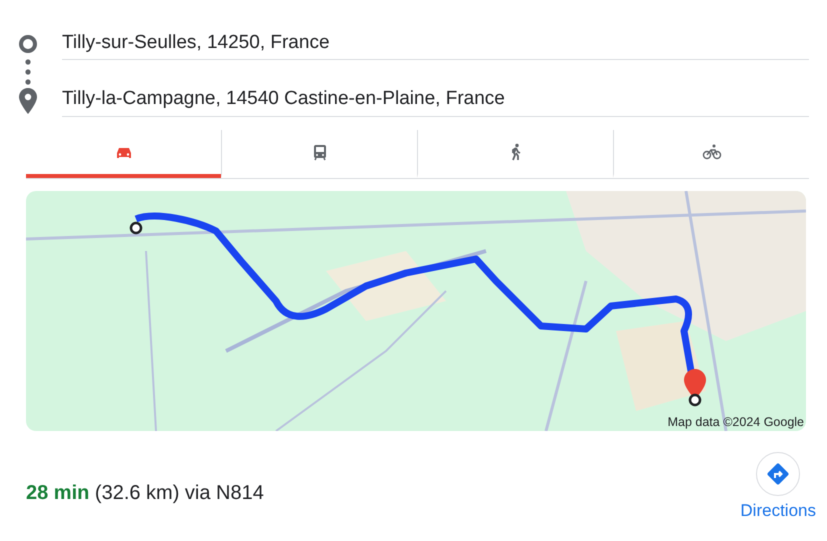 The width and height of the screenshot is (827, 541). Describe the element at coordinates (28, 72) in the screenshot. I see `dots-icon` at that location.